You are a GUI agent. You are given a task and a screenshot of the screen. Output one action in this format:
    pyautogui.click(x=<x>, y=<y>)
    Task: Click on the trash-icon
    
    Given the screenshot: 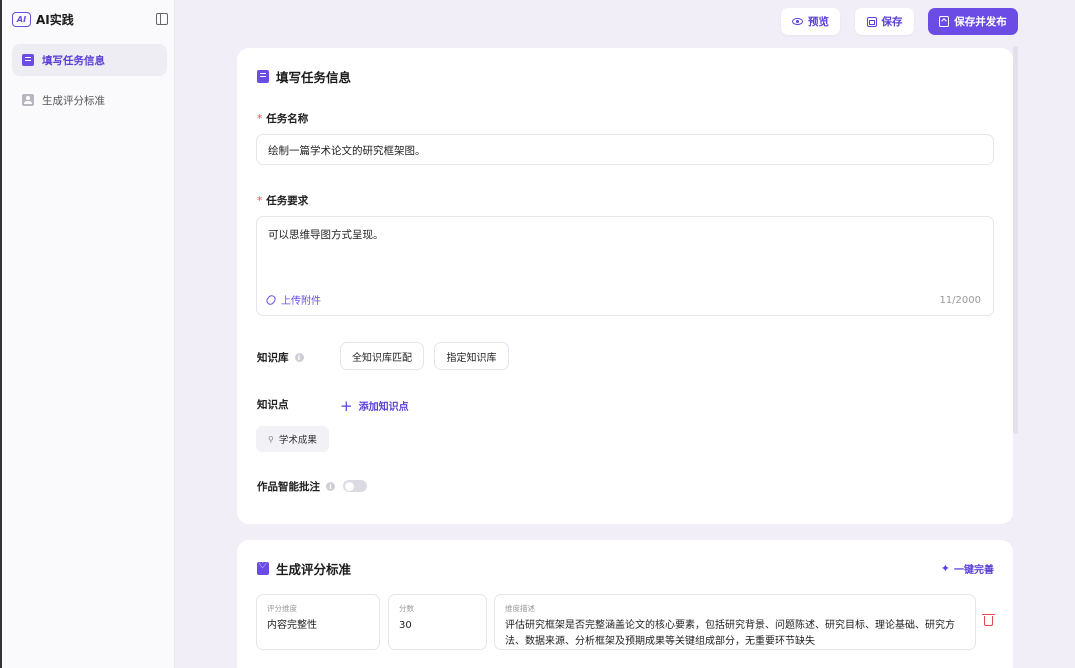 What is the action you would take?
    pyautogui.click(x=988, y=620)
    